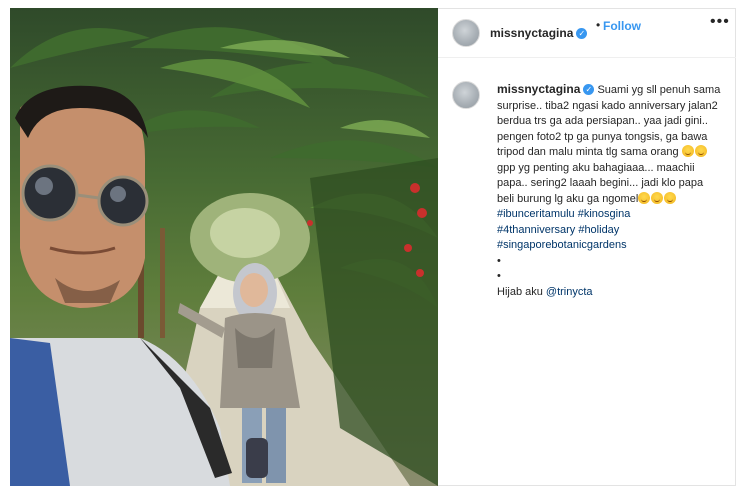 This screenshot has height=489, width=745. Describe the element at coordinates (609, 246) in the screenshot. I see `hashtag-line-3: #singaporebotanicgardens` at that location.